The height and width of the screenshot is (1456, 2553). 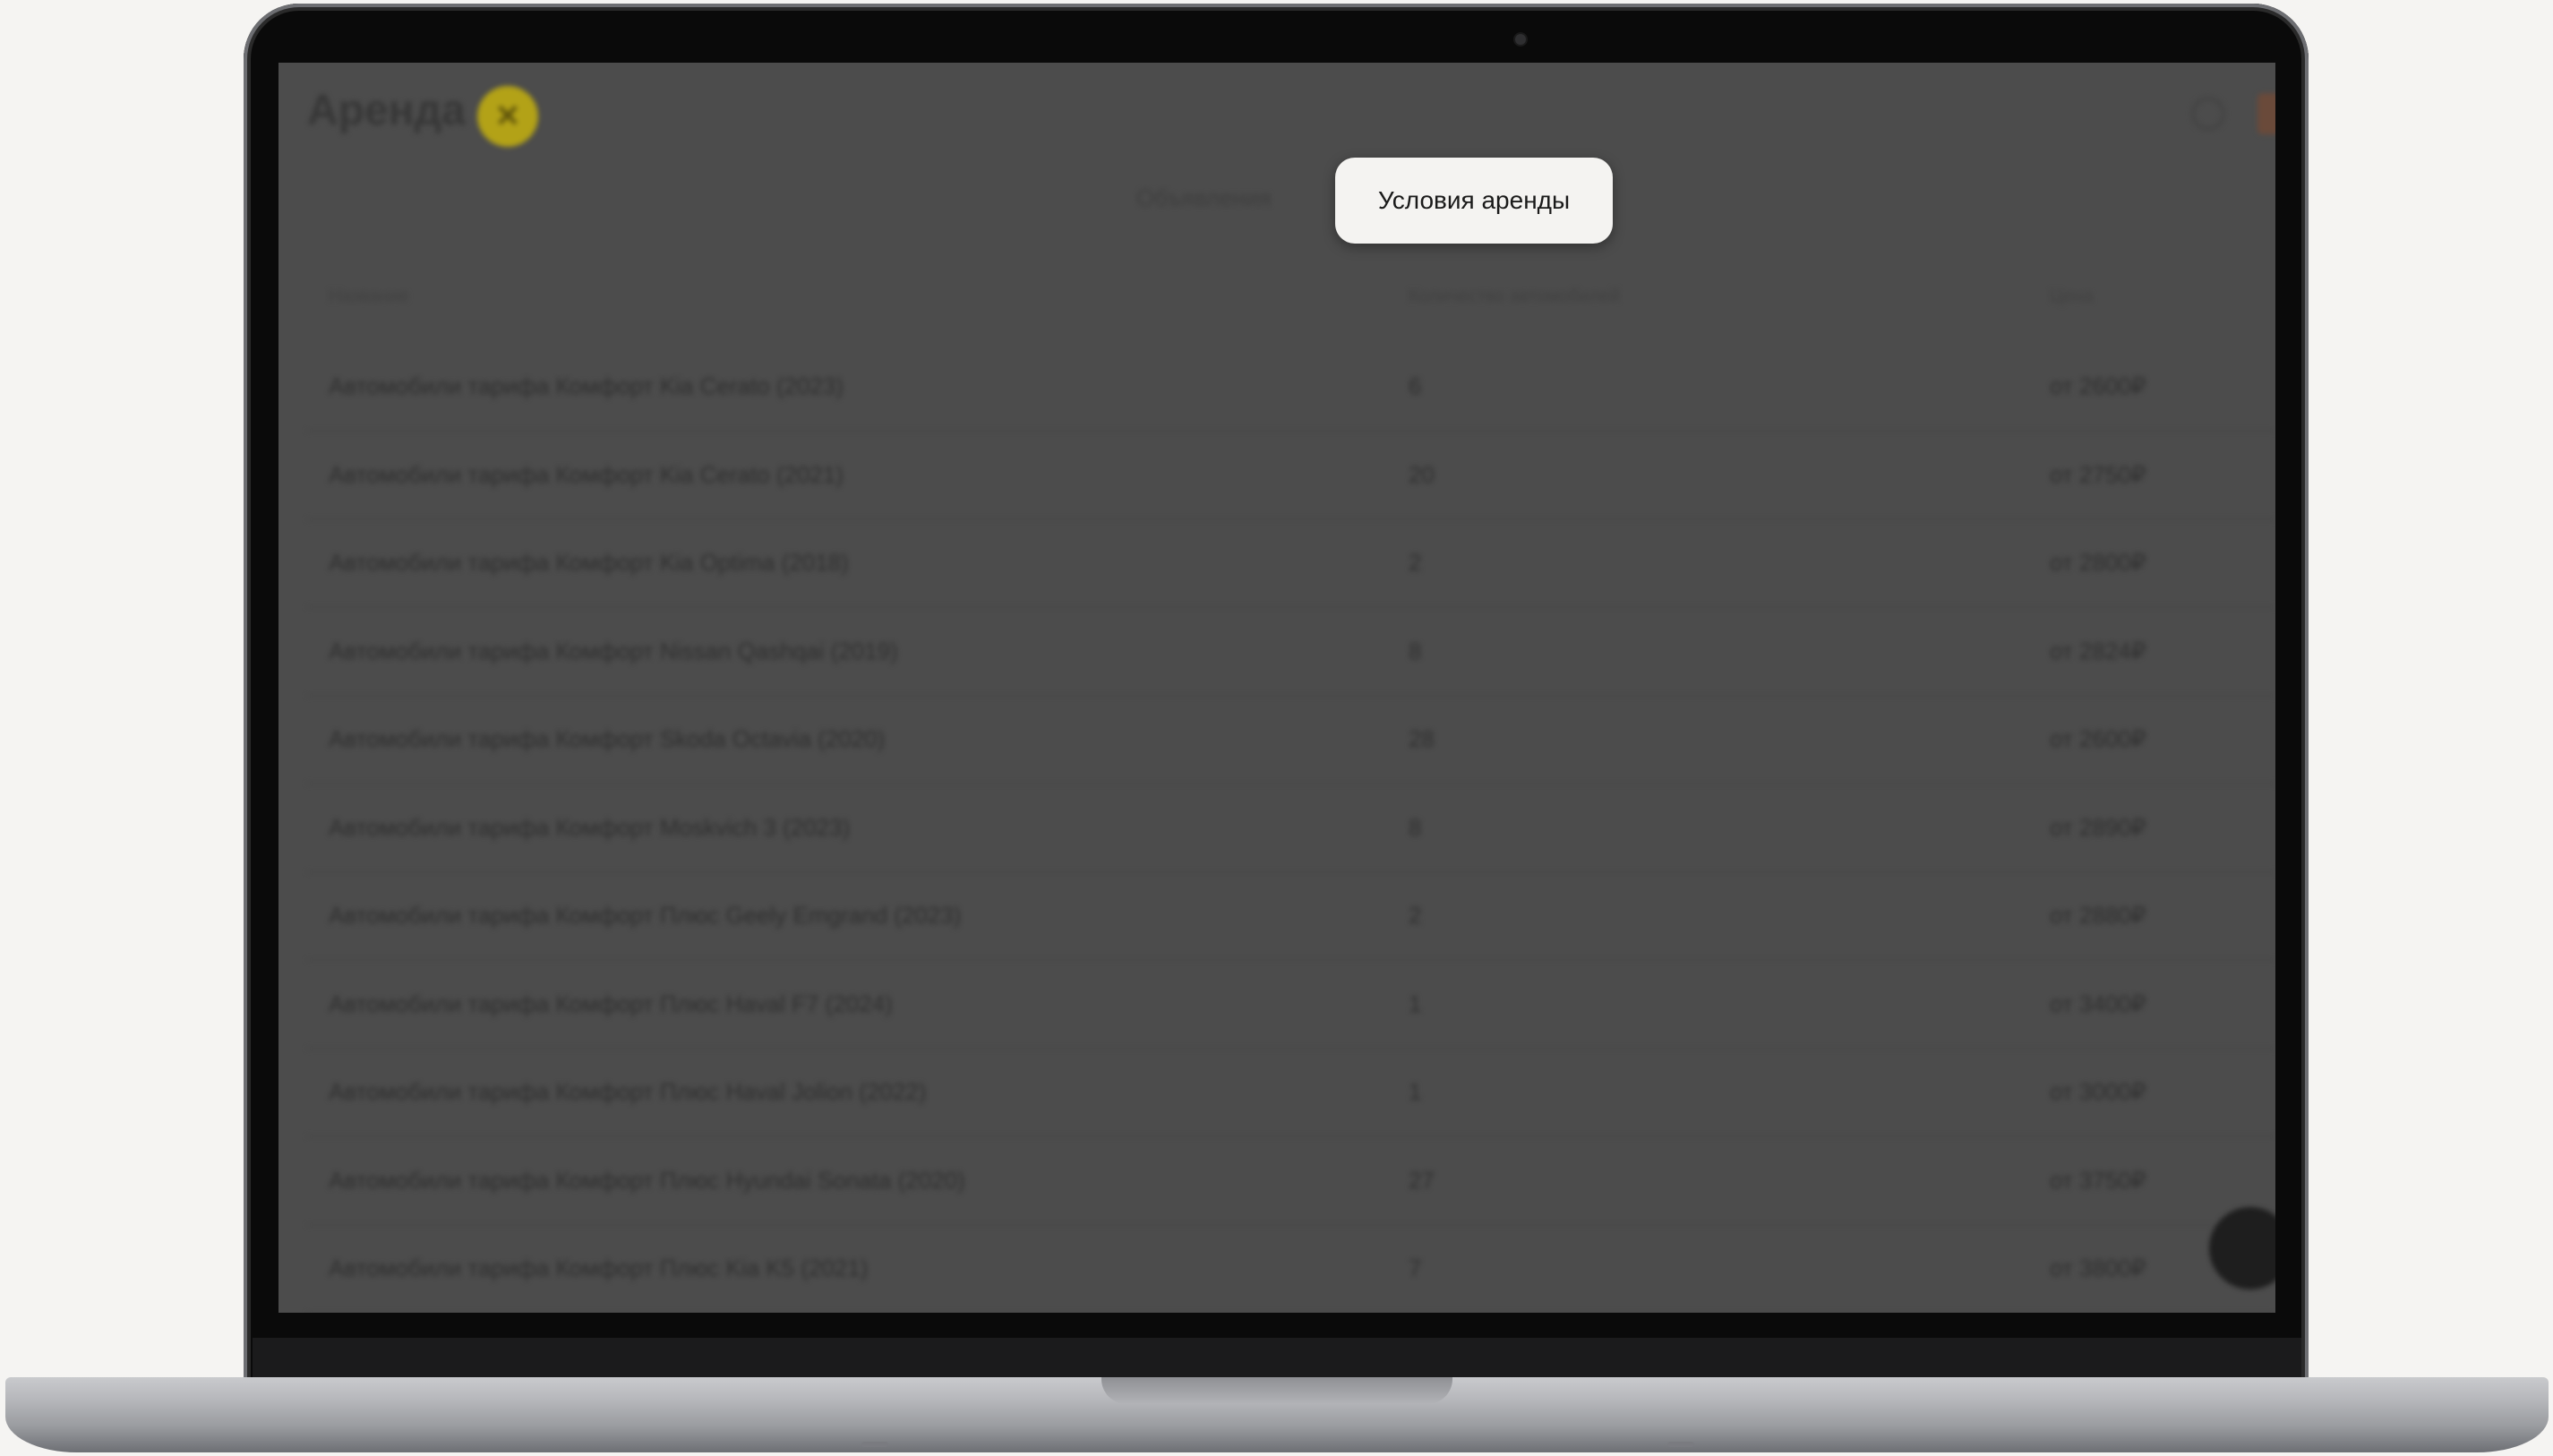 What do you see at coordinates (1276, 1390) in the screenshot?
I see `laptop-notch` at bounding box center [1276, 1390].